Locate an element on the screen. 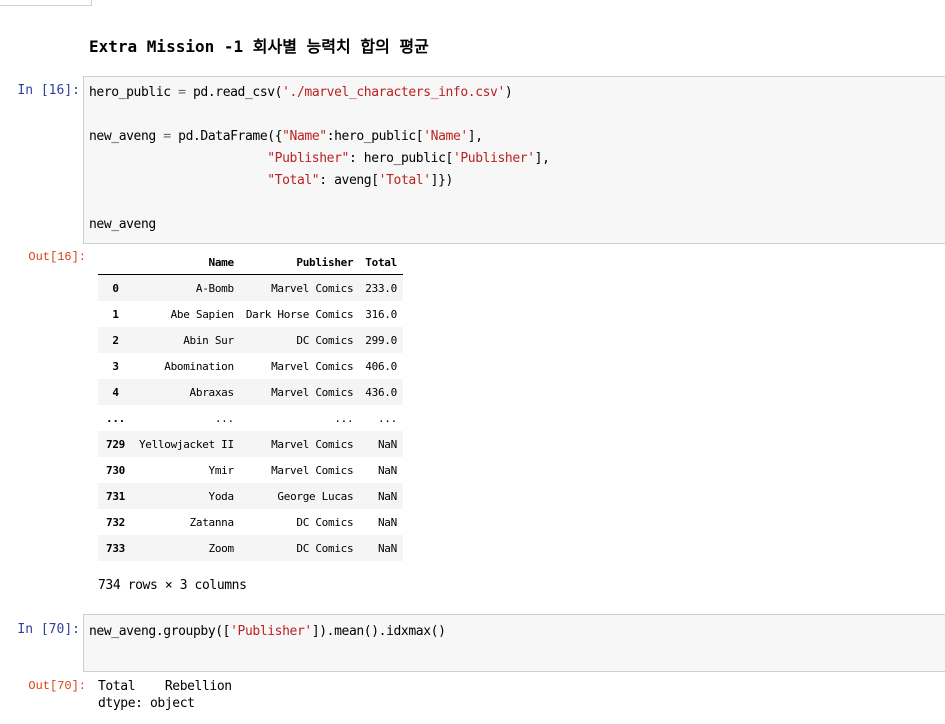 Image resolution: width=945 pixels, height=724 pixels. row-index: 730 is located at coordinates (115, 470).